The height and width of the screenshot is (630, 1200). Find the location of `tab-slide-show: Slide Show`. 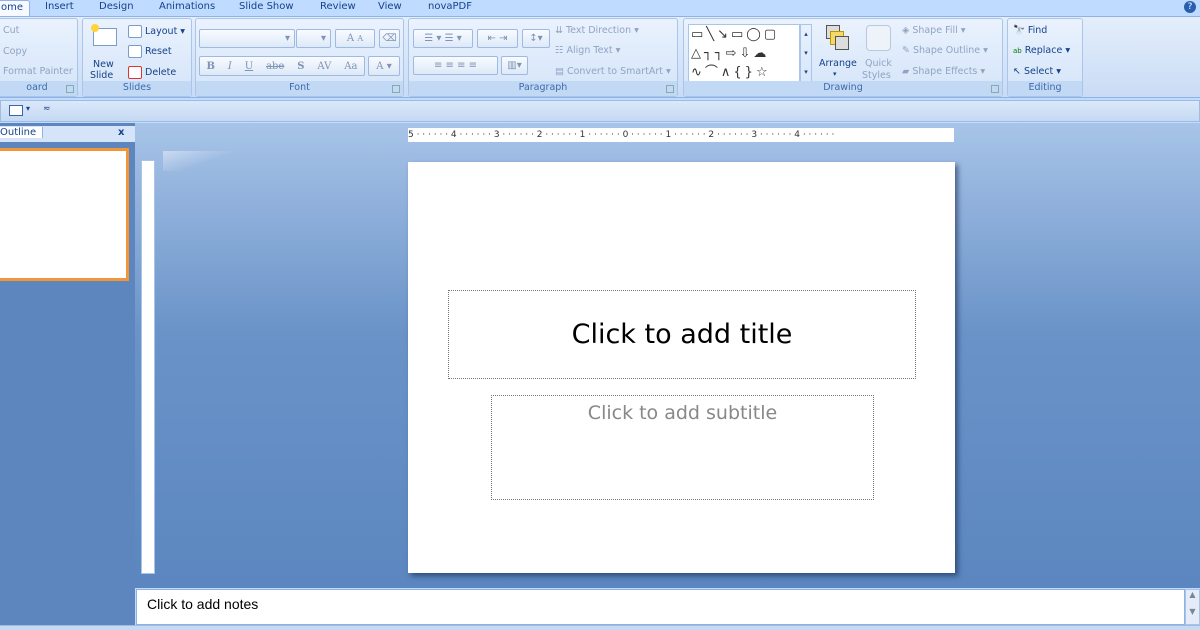

tab-slide-show: Slide Show is located at coordinates (266, 8).